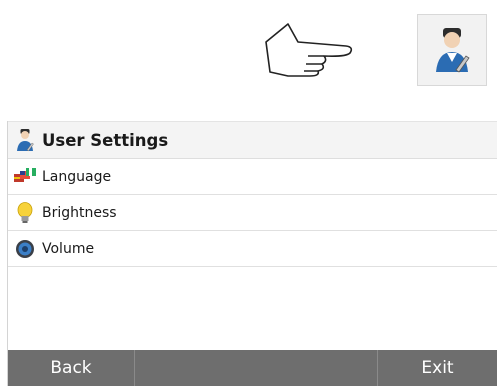 The height and width of the screenshot is (386, 497). What do you see at coordinates (437, 368) in the screenshot?
I see `exit-button: Exit` at bounding box center [437, 368].